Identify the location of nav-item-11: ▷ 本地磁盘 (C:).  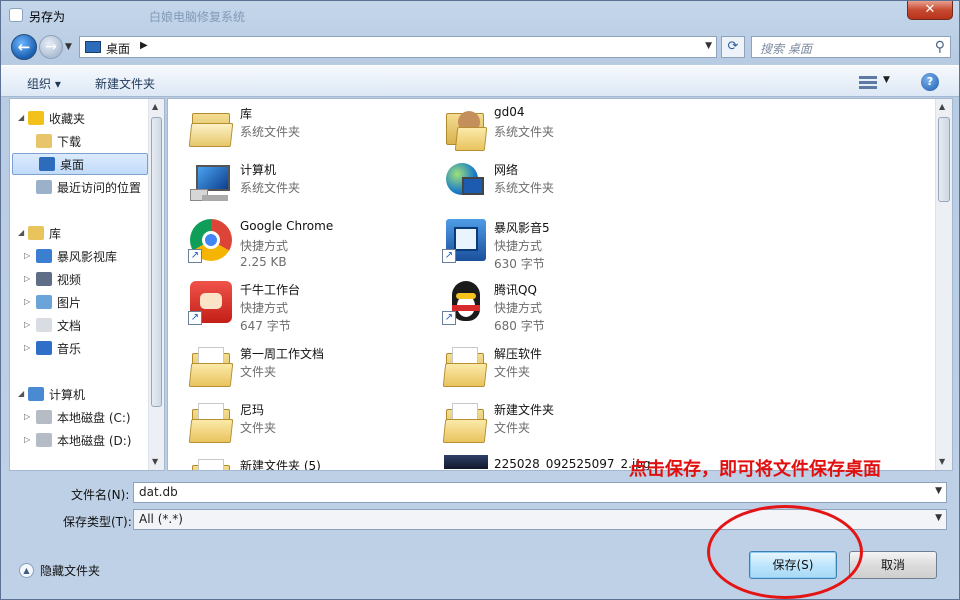
(77, 417).